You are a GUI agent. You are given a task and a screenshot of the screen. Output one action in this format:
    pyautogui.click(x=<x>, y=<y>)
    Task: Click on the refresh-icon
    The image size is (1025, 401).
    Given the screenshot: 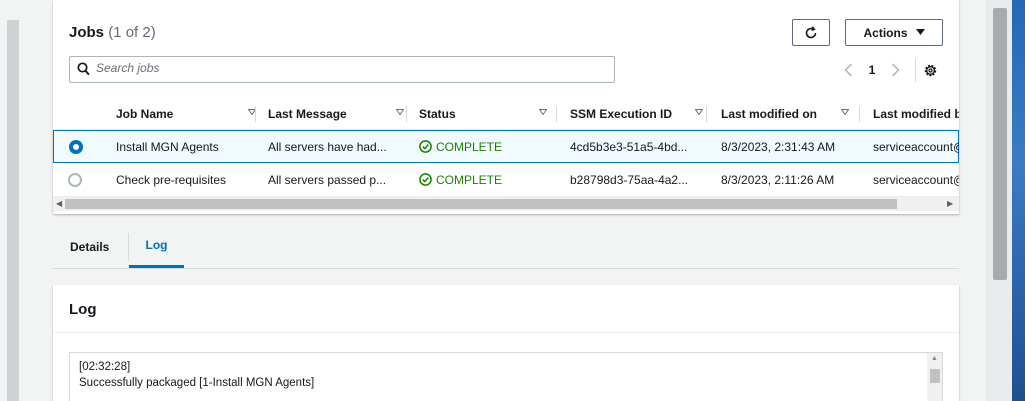 What is the action you would take?
    pyautogui.click(x=811, y=31)
    